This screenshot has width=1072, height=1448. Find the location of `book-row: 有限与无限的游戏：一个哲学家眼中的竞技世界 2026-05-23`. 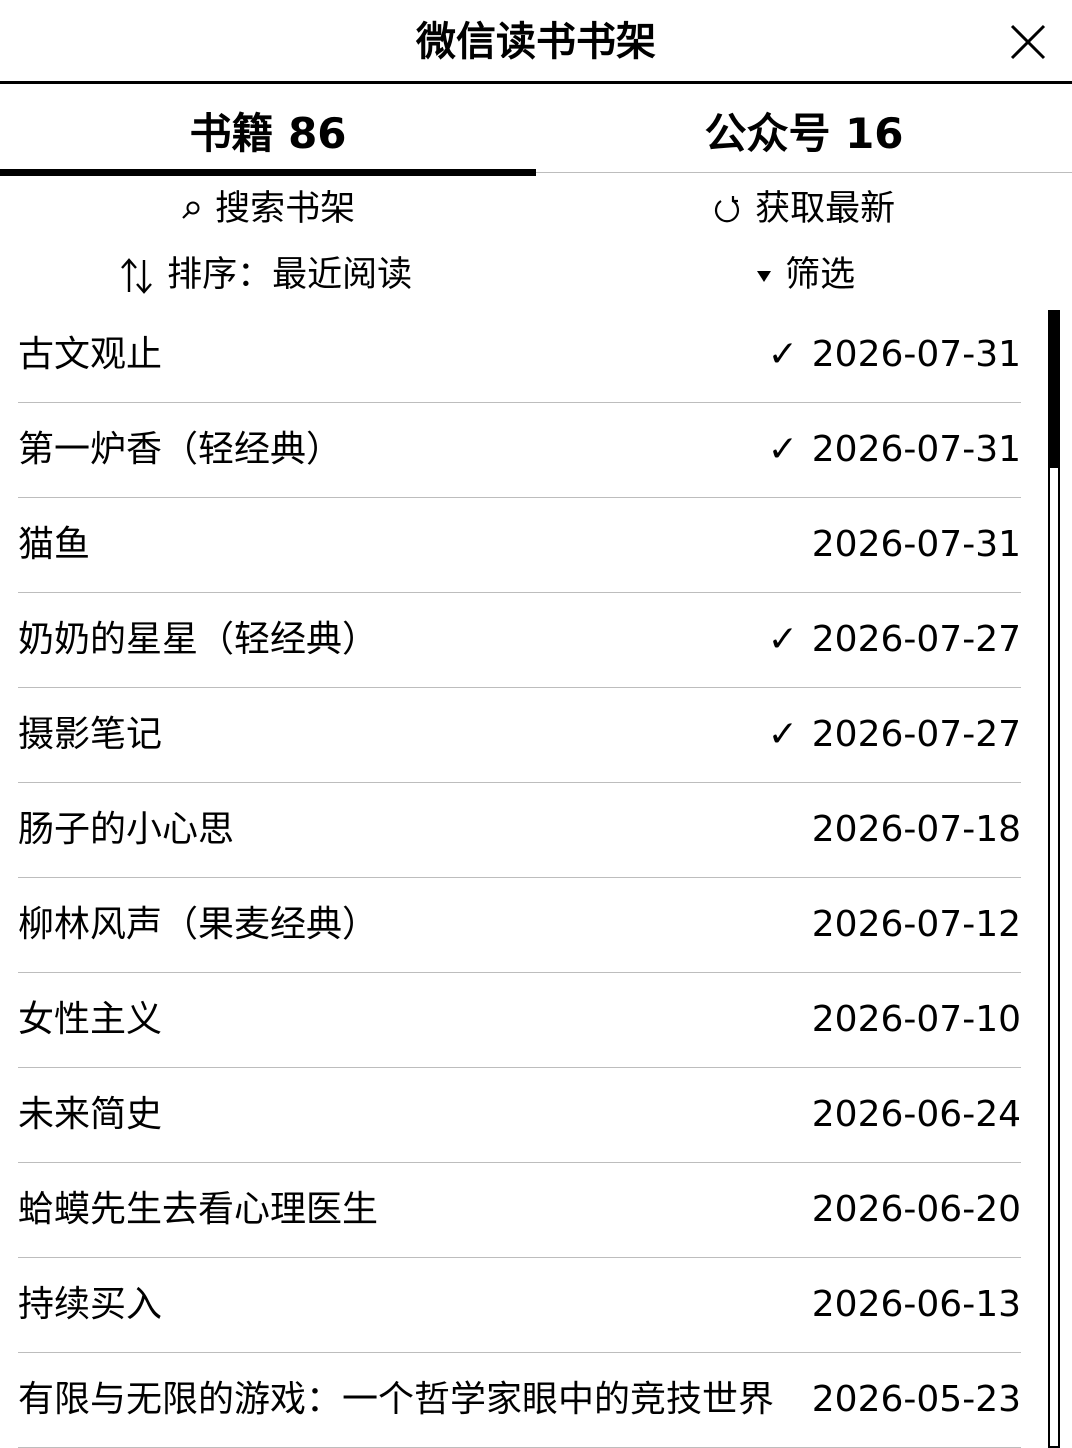

book-row: 有限与无限的游戏：一个哲学家眼中的竞技世界 2026-05-23 is located at coordinates (519, 1400).